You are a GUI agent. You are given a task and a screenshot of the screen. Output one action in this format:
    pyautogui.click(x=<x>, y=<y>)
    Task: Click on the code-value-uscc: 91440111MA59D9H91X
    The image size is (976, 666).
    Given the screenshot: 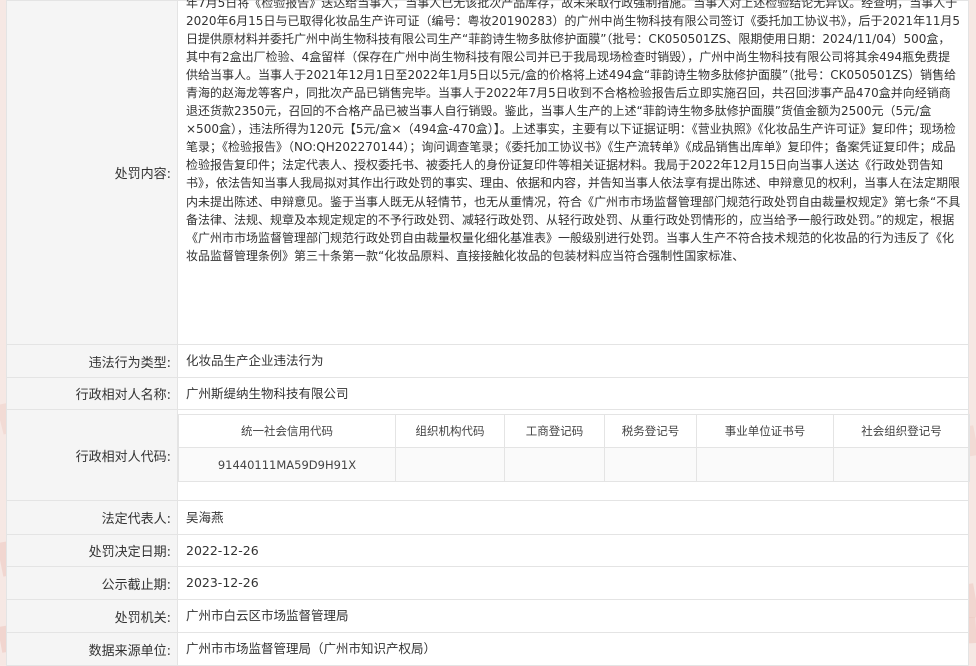 What is the action you would take?
    pyautogui.click(x=287, y=464)
    